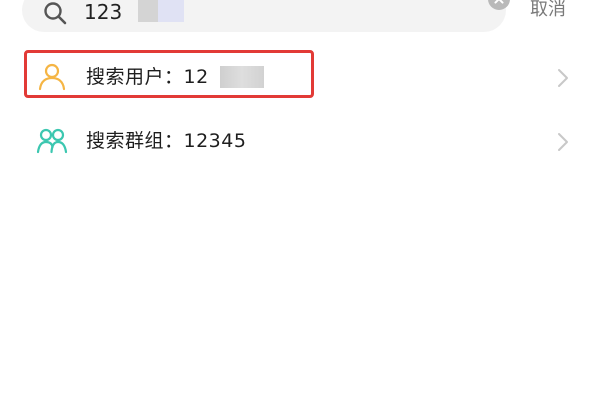 This screenshot has height=420, width=600. What do you see at coordinates (103, 12) in the screenshot?
I see `search-input: 123` at bounding box center [103, 12].